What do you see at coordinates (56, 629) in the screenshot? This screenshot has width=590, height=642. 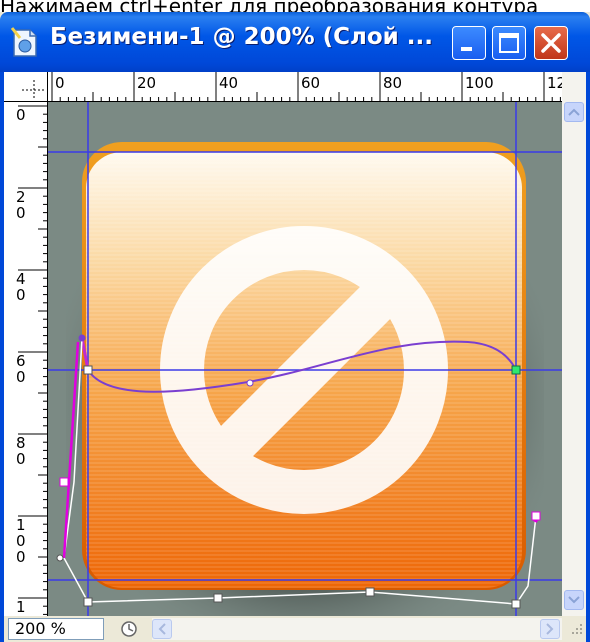 I see `zoom-level-field: 200 %` at bounding box center [56, 629].